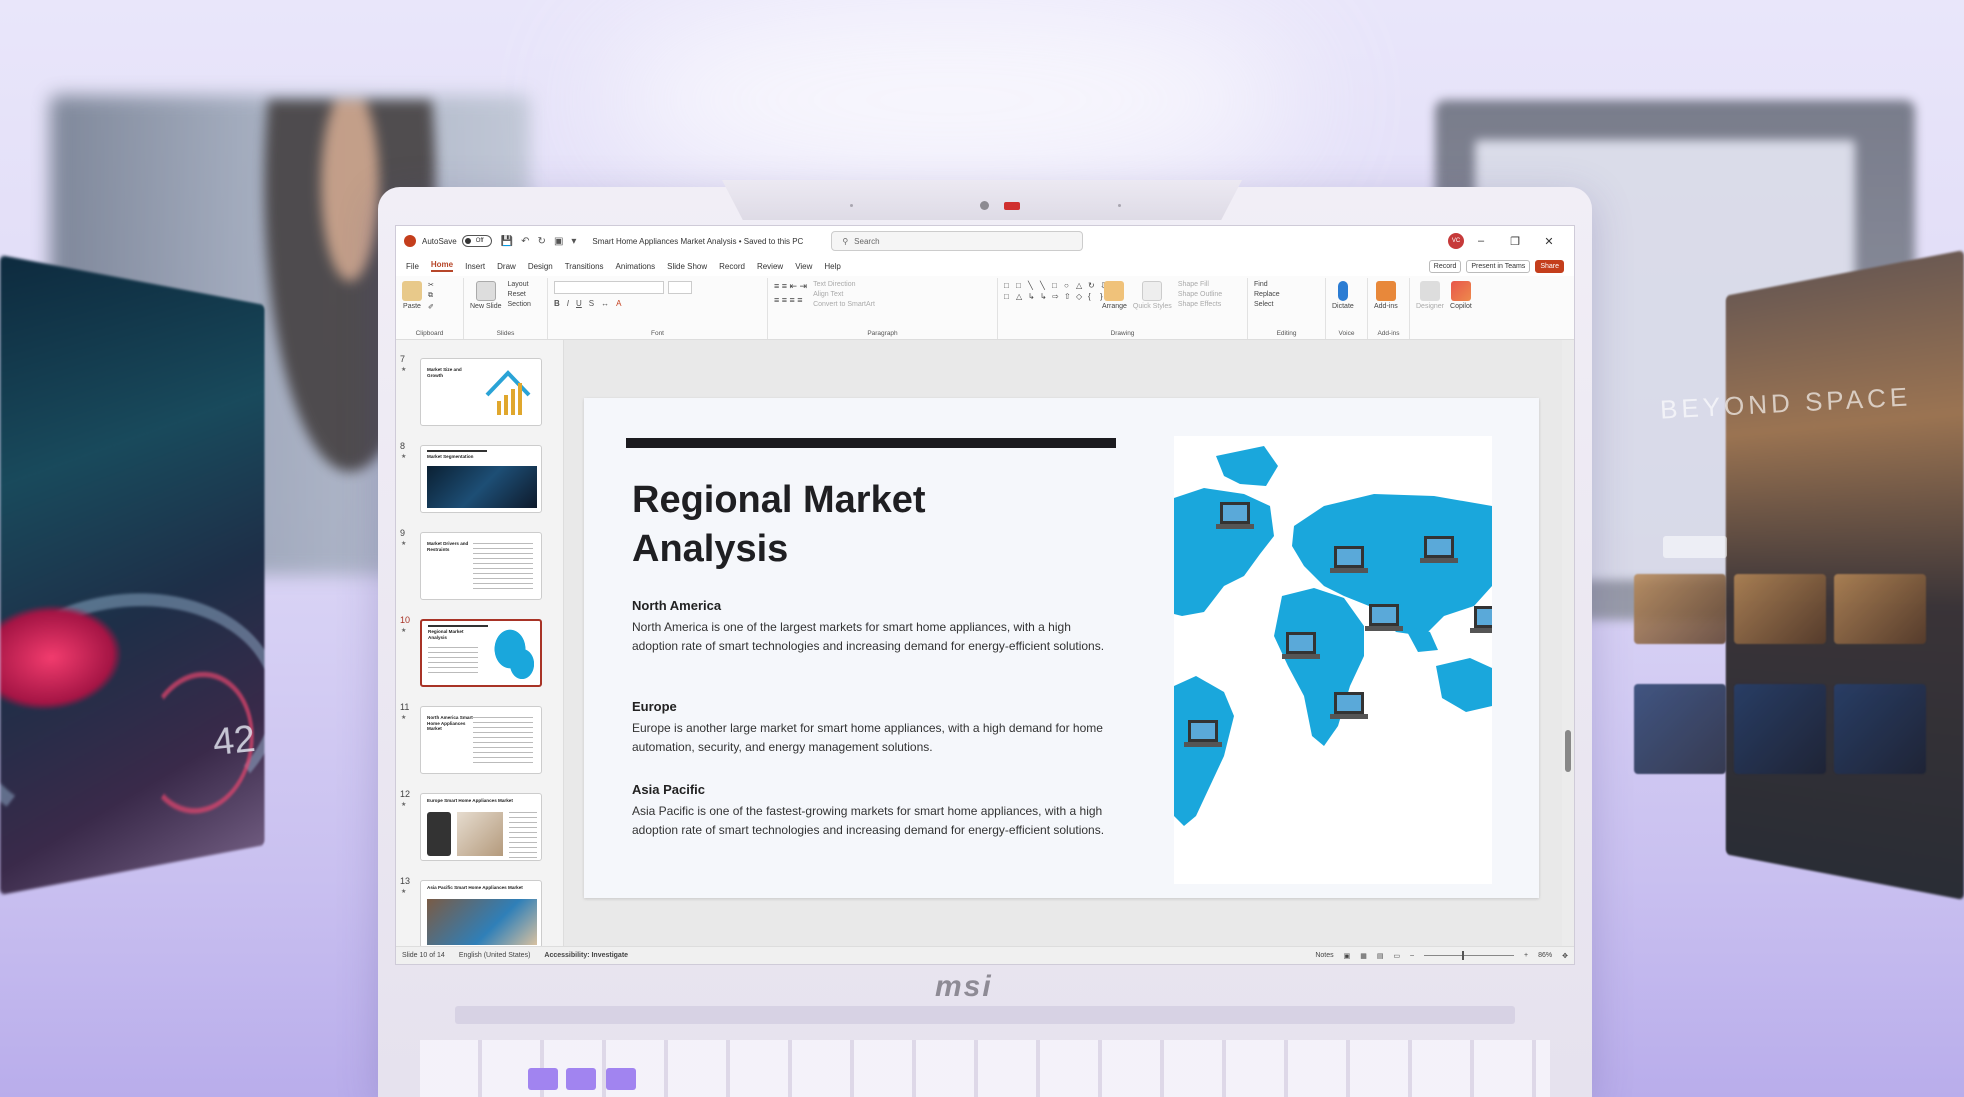 The image size is (1964, 1097). I want to click on autosave-toggle: Off, so click(477, 241).